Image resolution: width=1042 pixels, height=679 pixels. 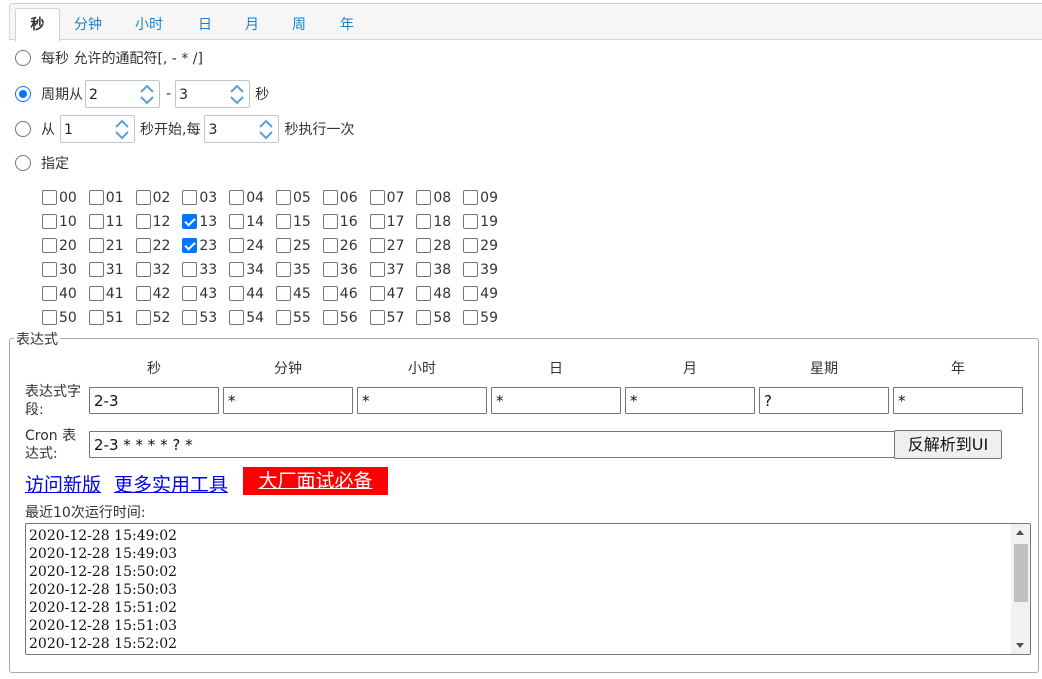 What do you see at coordinates (242, 129) in the screenshot?
I see `from-every-spinner: 3` at bounding box center [242, 129].